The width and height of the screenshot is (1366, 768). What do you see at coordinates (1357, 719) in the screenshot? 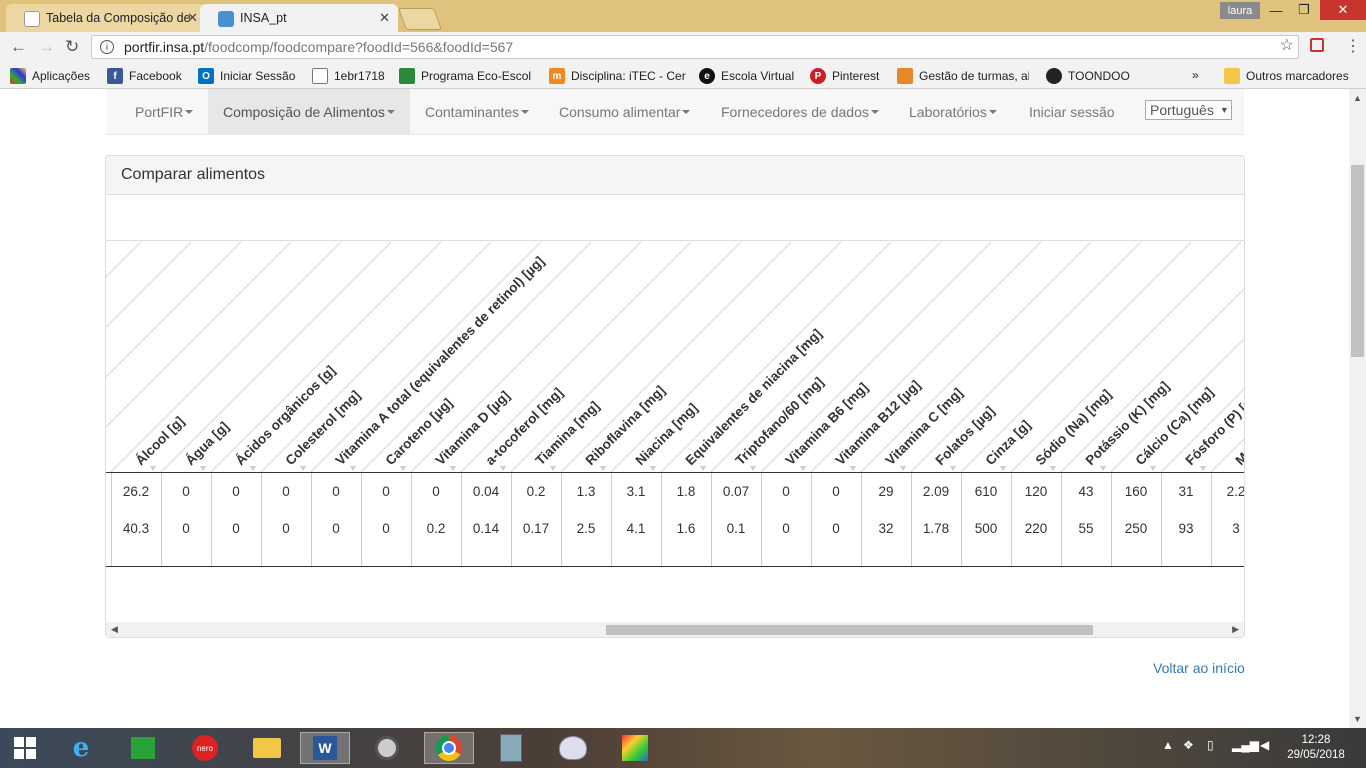
I see `scroll-down-icon: ▼` at bounding box center [1357, 719].